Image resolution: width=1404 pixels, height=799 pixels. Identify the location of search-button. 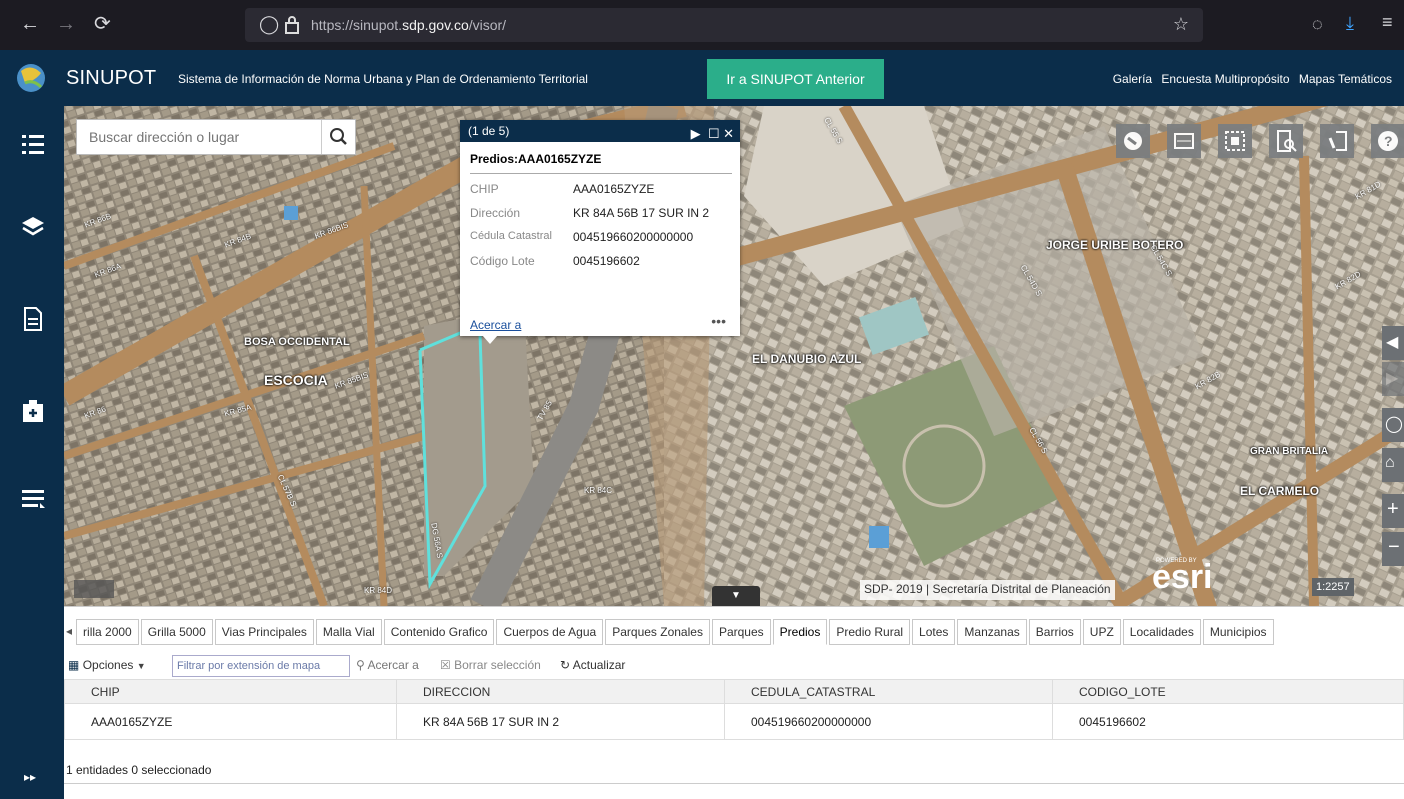
(338, 137).